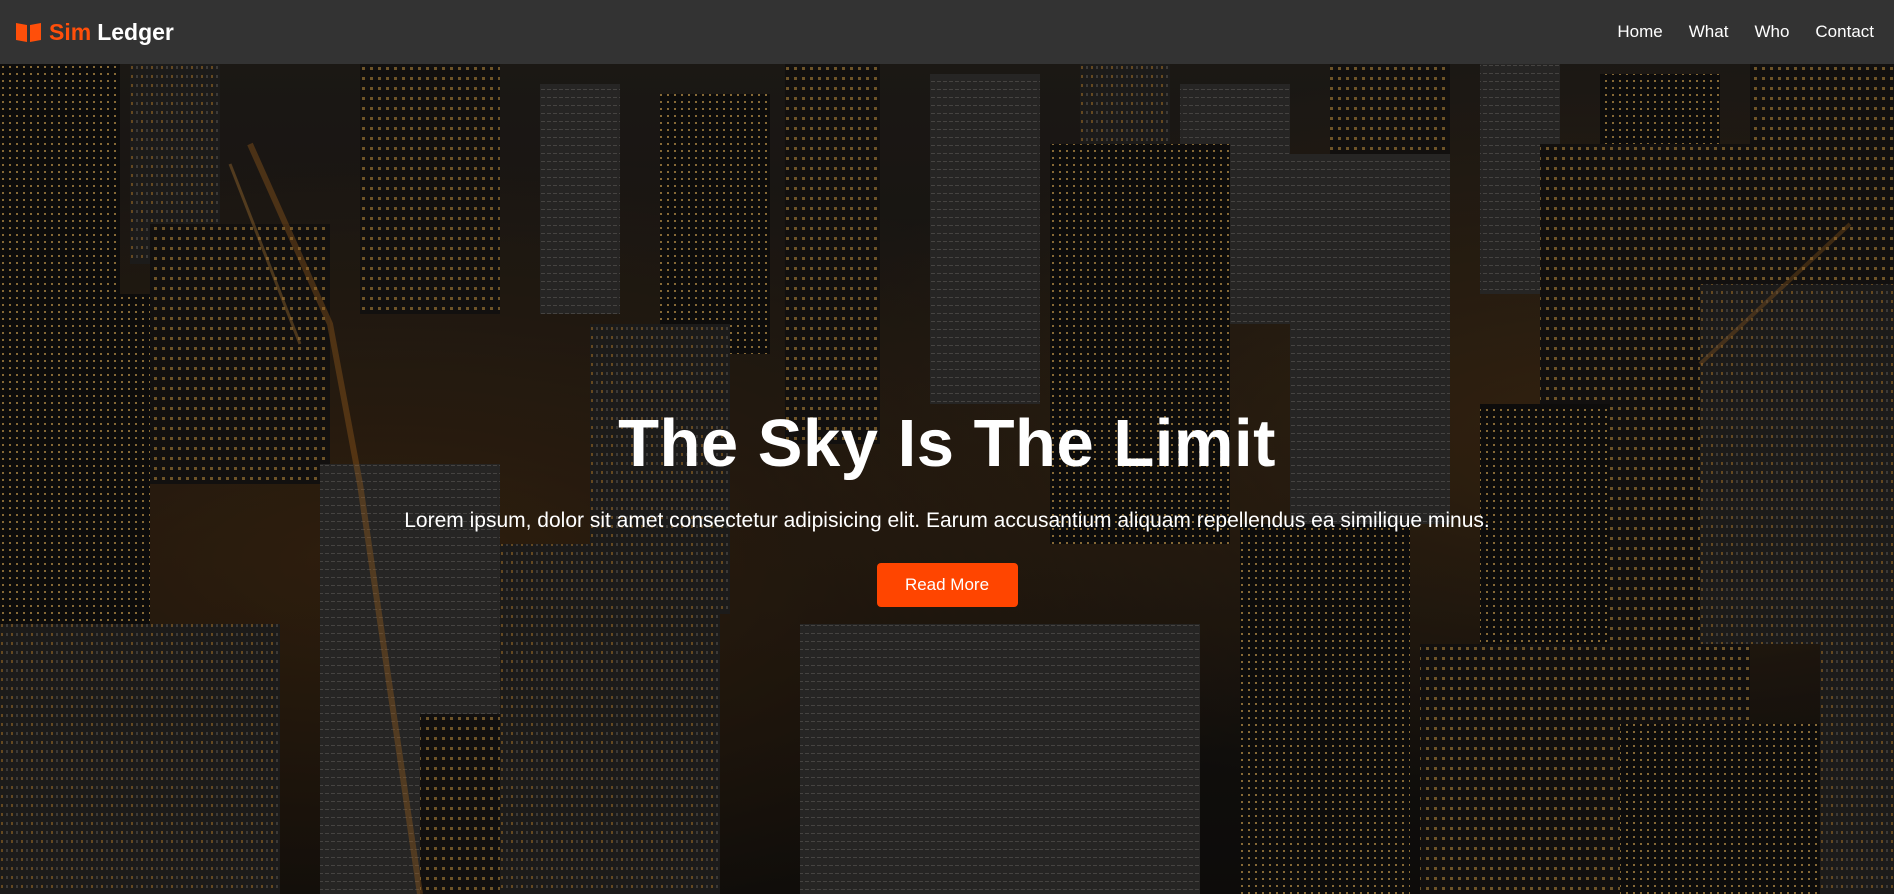 Image resolution: width=1894 pixels, height=894 pixels. Describe the element at coordinates (1639, 32) in the screenshot. I see `nav-link-home: Home` at that location.